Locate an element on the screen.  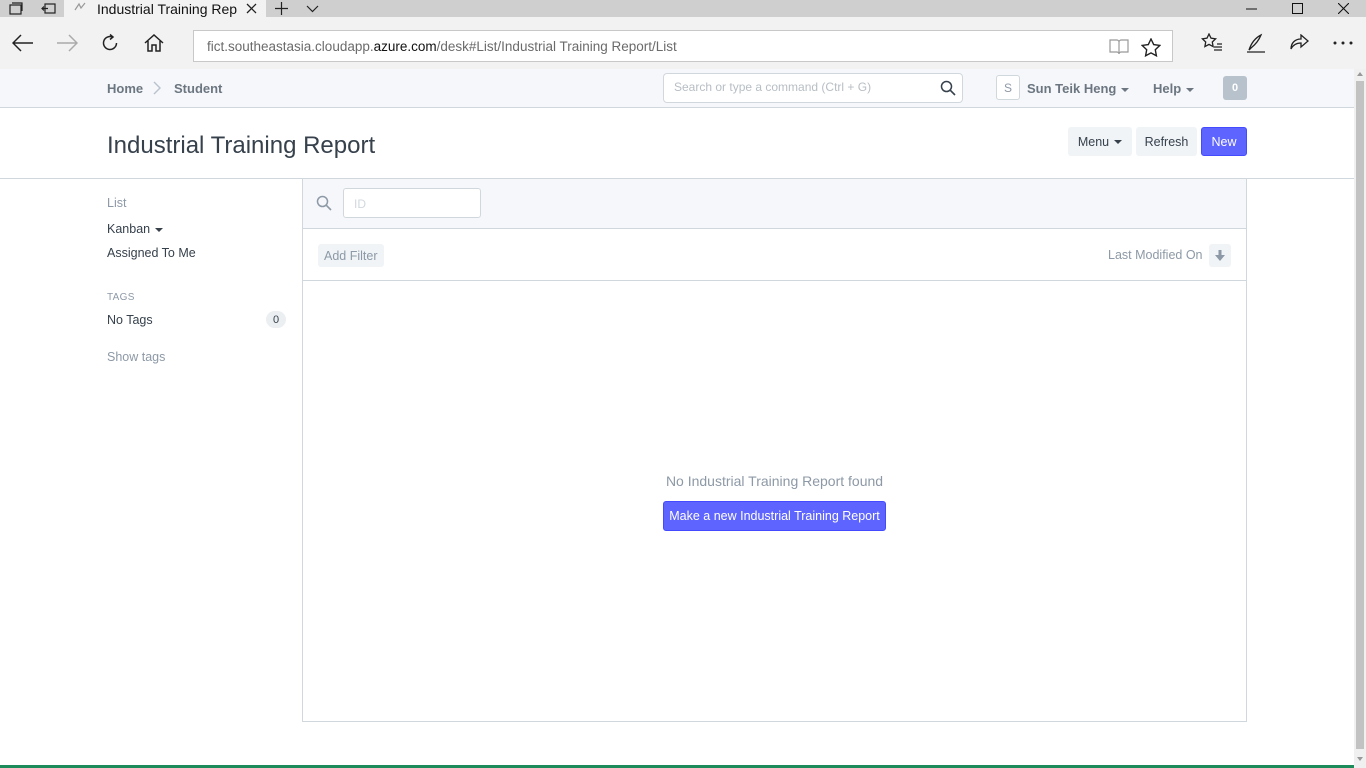
chevron-down-icon is located at coordinates (312, 8).